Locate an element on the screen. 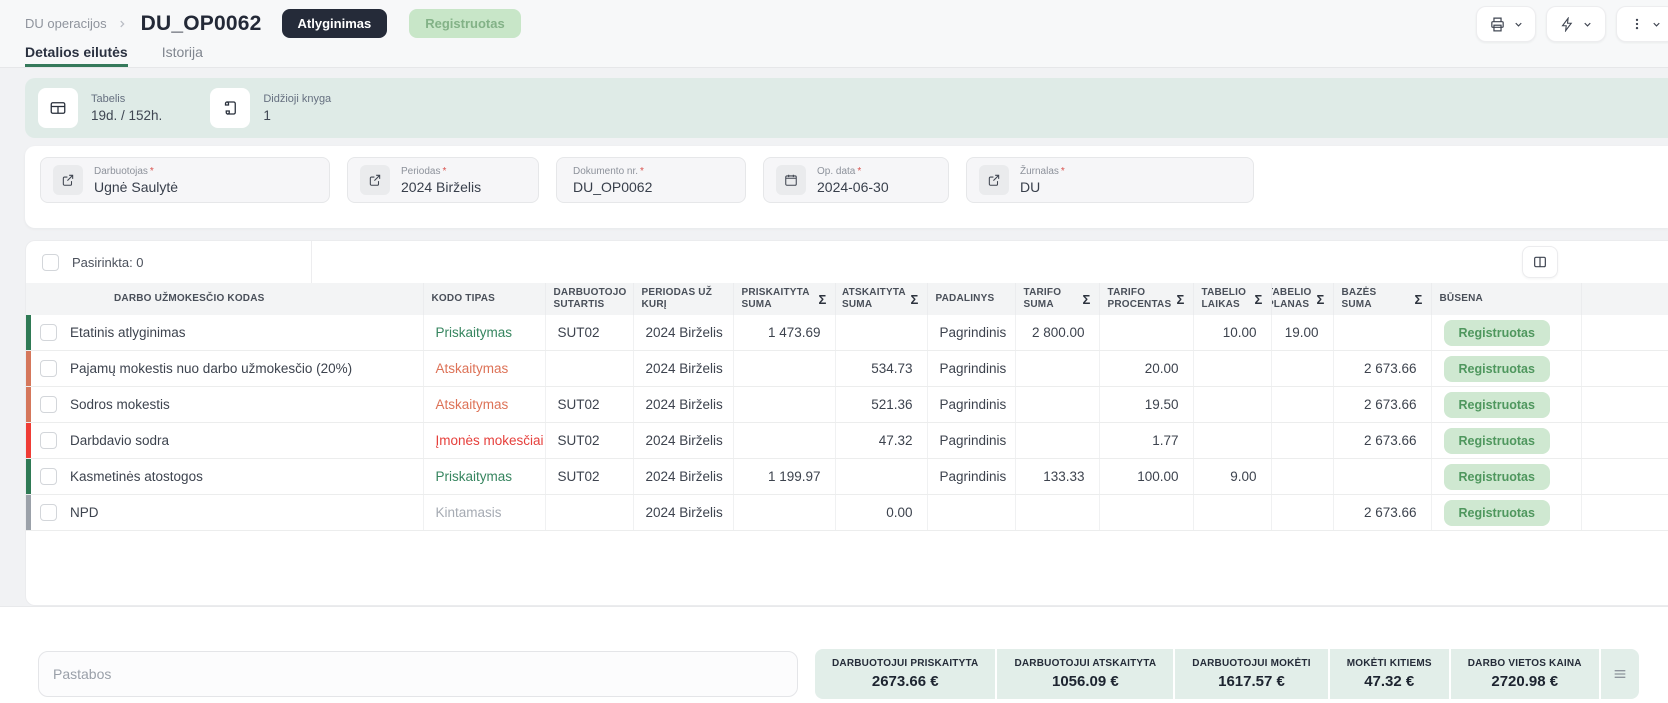 The height and width of the screenshot is (703, 1668). timesheet-table-icon is located at coordinates (58, 108).